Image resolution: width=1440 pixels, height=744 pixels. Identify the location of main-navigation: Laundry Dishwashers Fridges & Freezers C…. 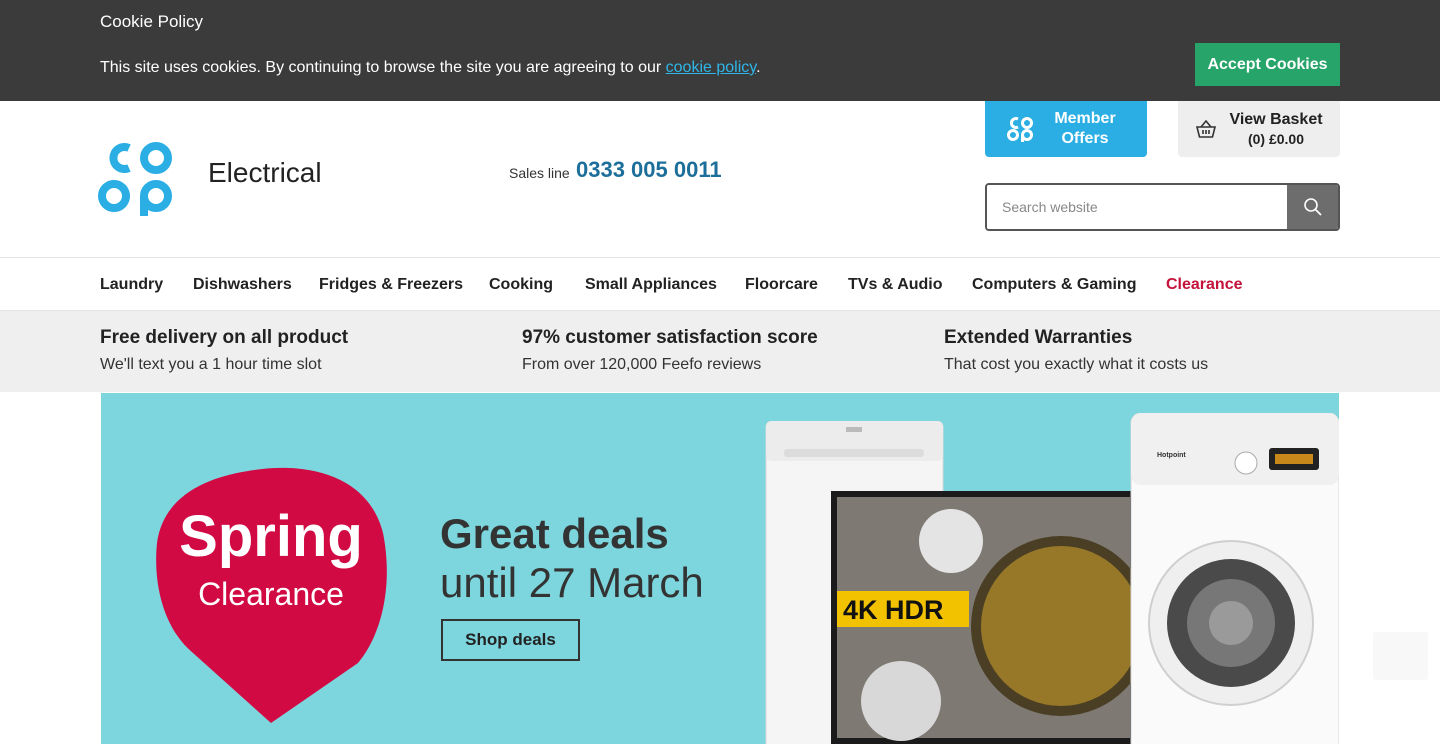
(720, 284).